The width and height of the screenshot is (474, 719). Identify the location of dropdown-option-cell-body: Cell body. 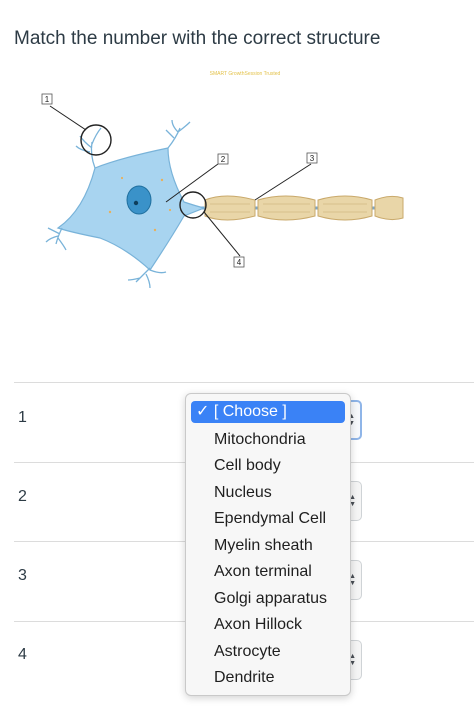
(247, 466).